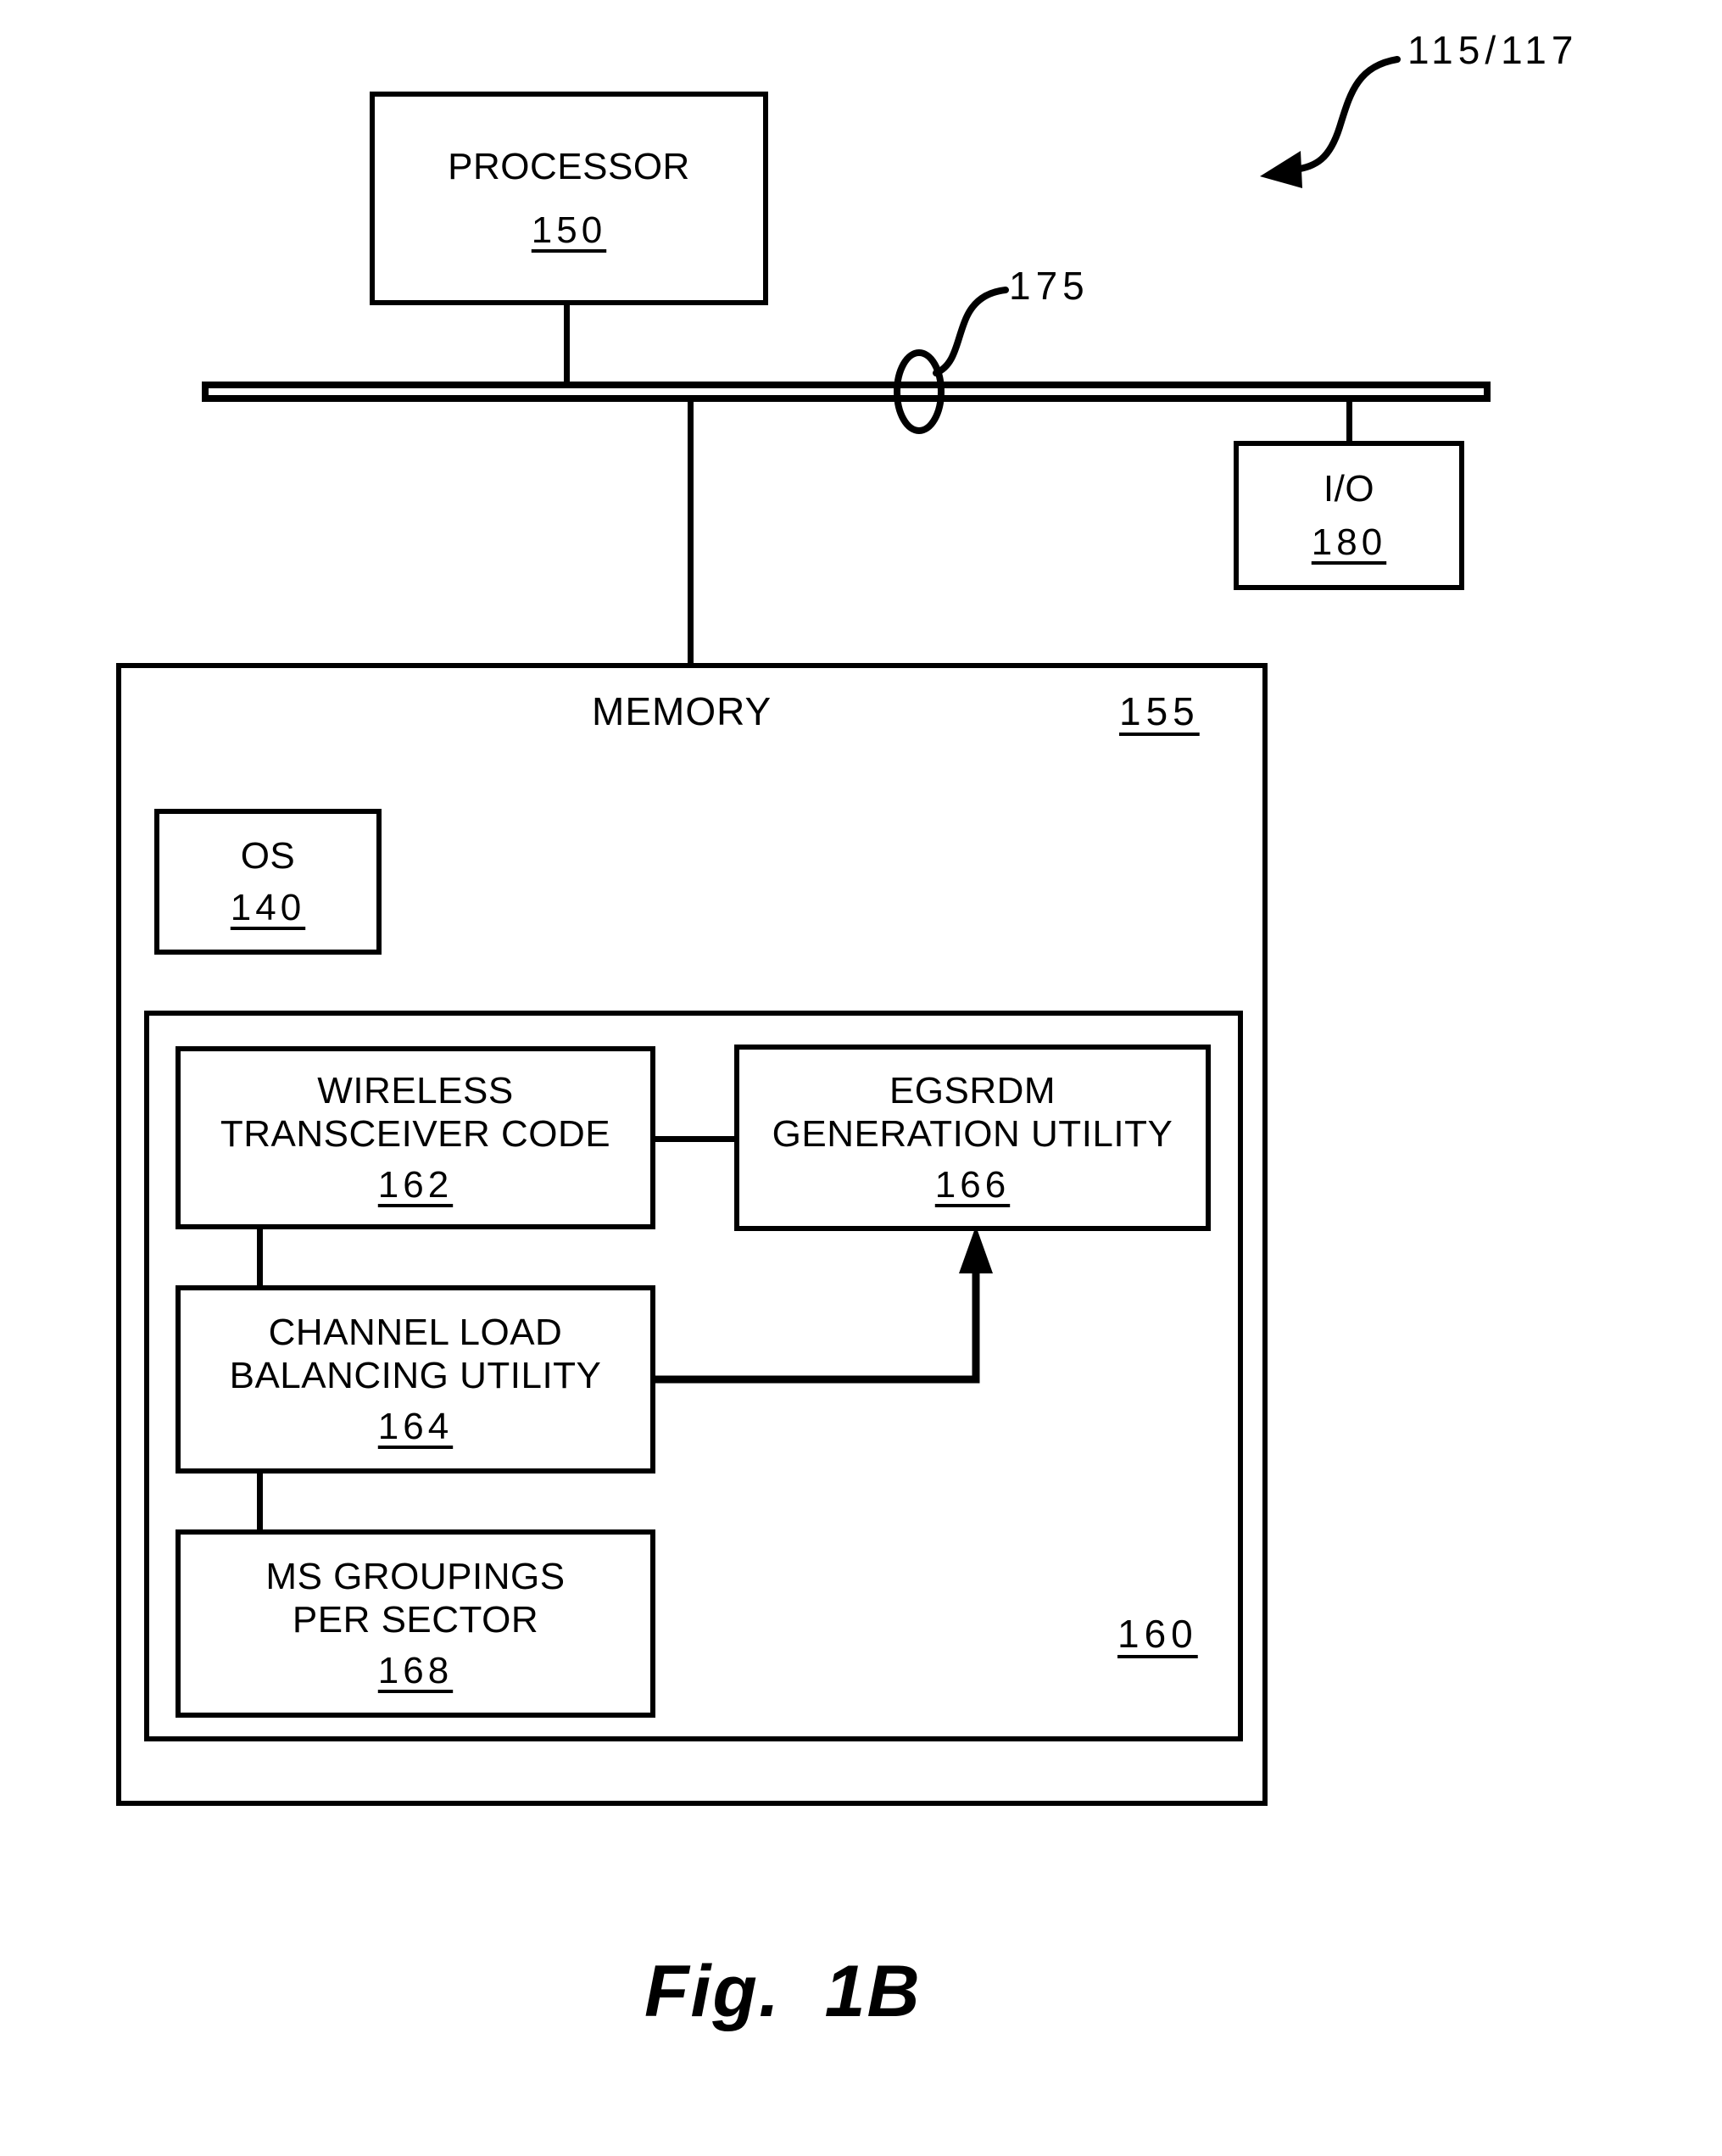  I want to click on memory-title: MEMORY, so click(682, 711).